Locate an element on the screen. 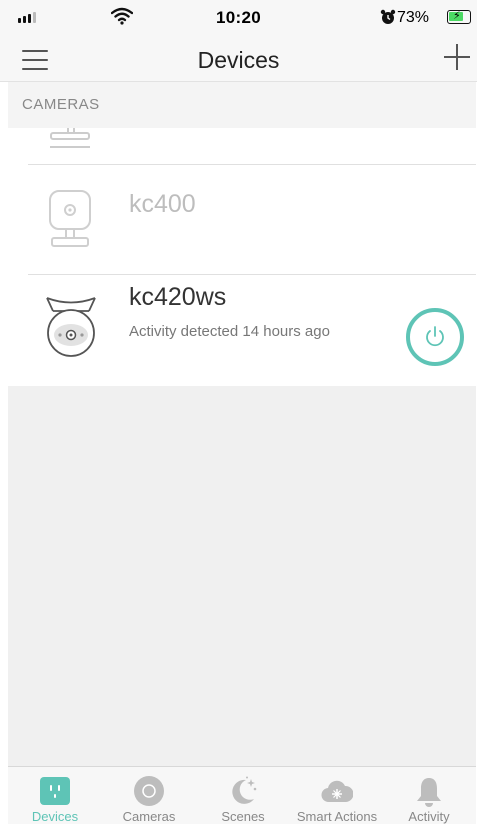 The height and width of the screenshot is (824, 477). power-icon is located at coordinates (435, 336).